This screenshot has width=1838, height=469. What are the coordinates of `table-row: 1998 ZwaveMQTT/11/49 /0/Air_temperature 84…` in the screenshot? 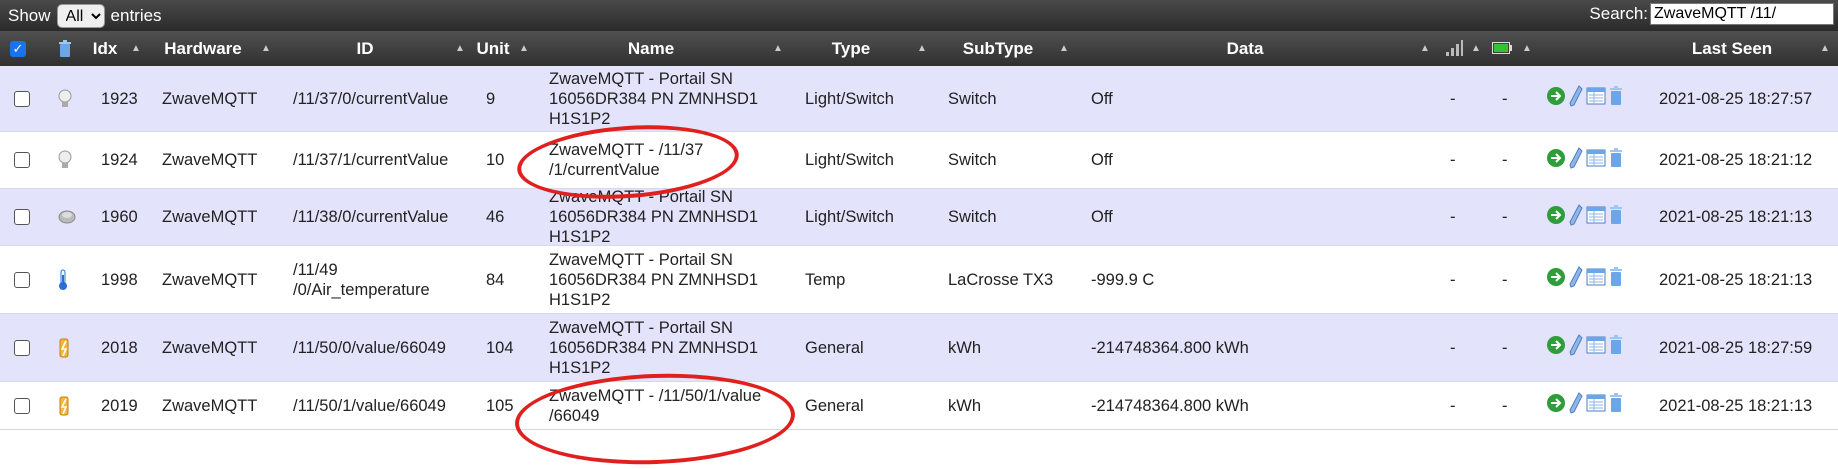 It's located at (919, 280).